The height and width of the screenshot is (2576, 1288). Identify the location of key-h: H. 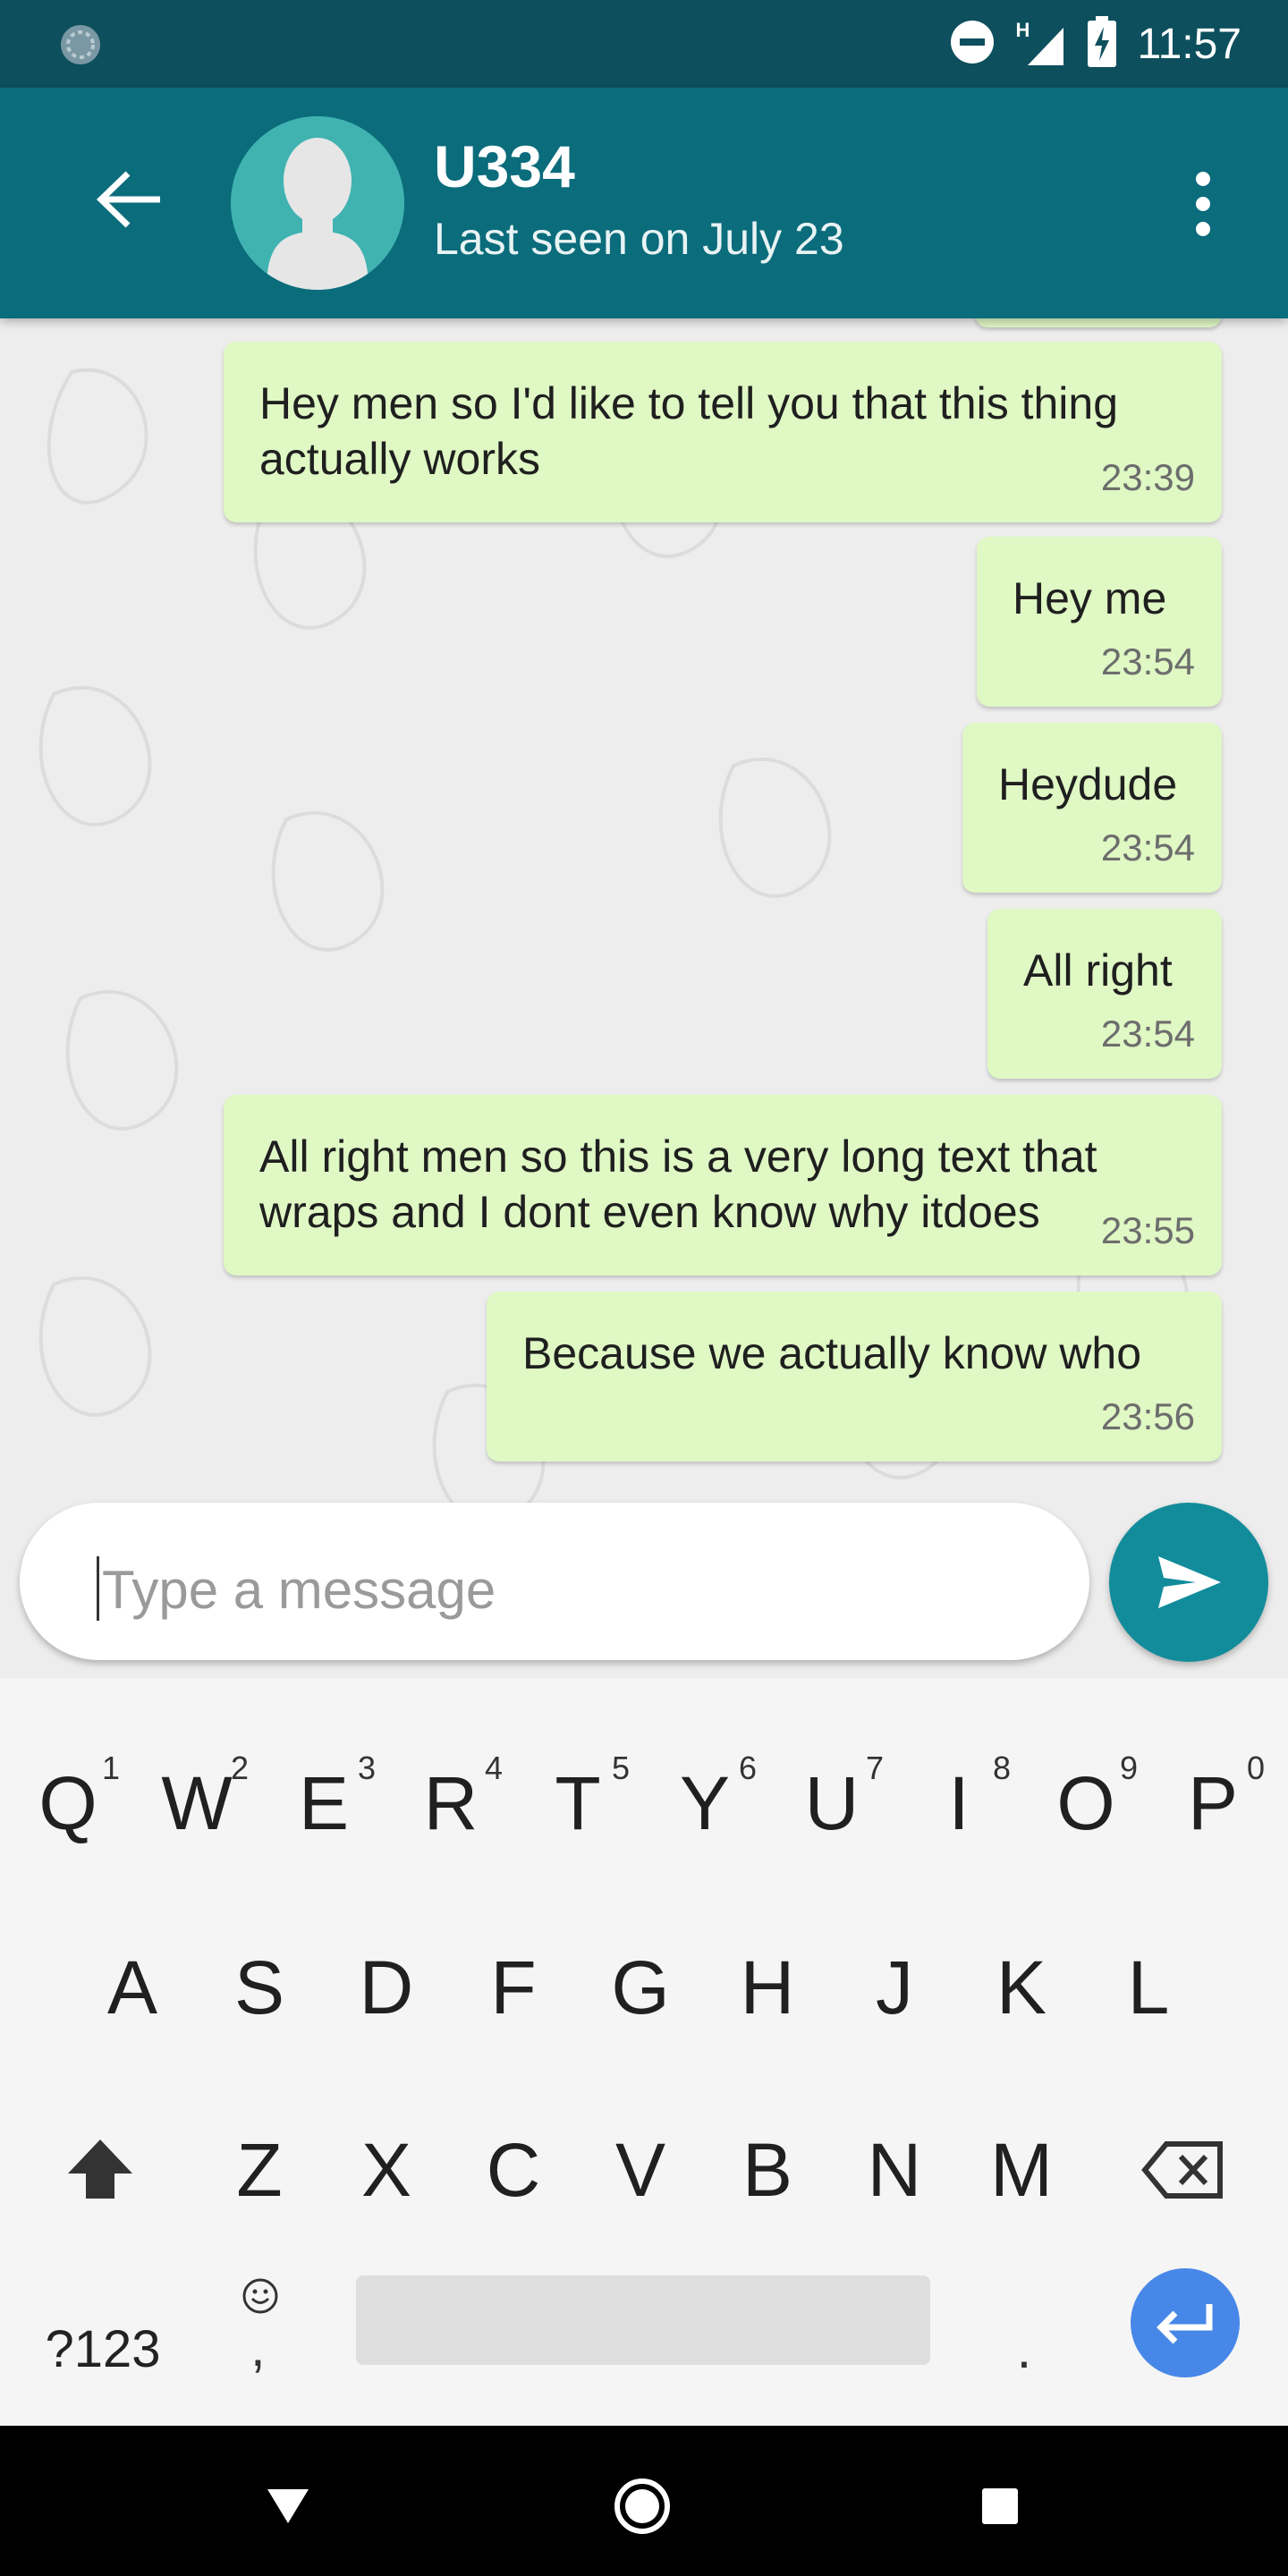
(767, 1987).